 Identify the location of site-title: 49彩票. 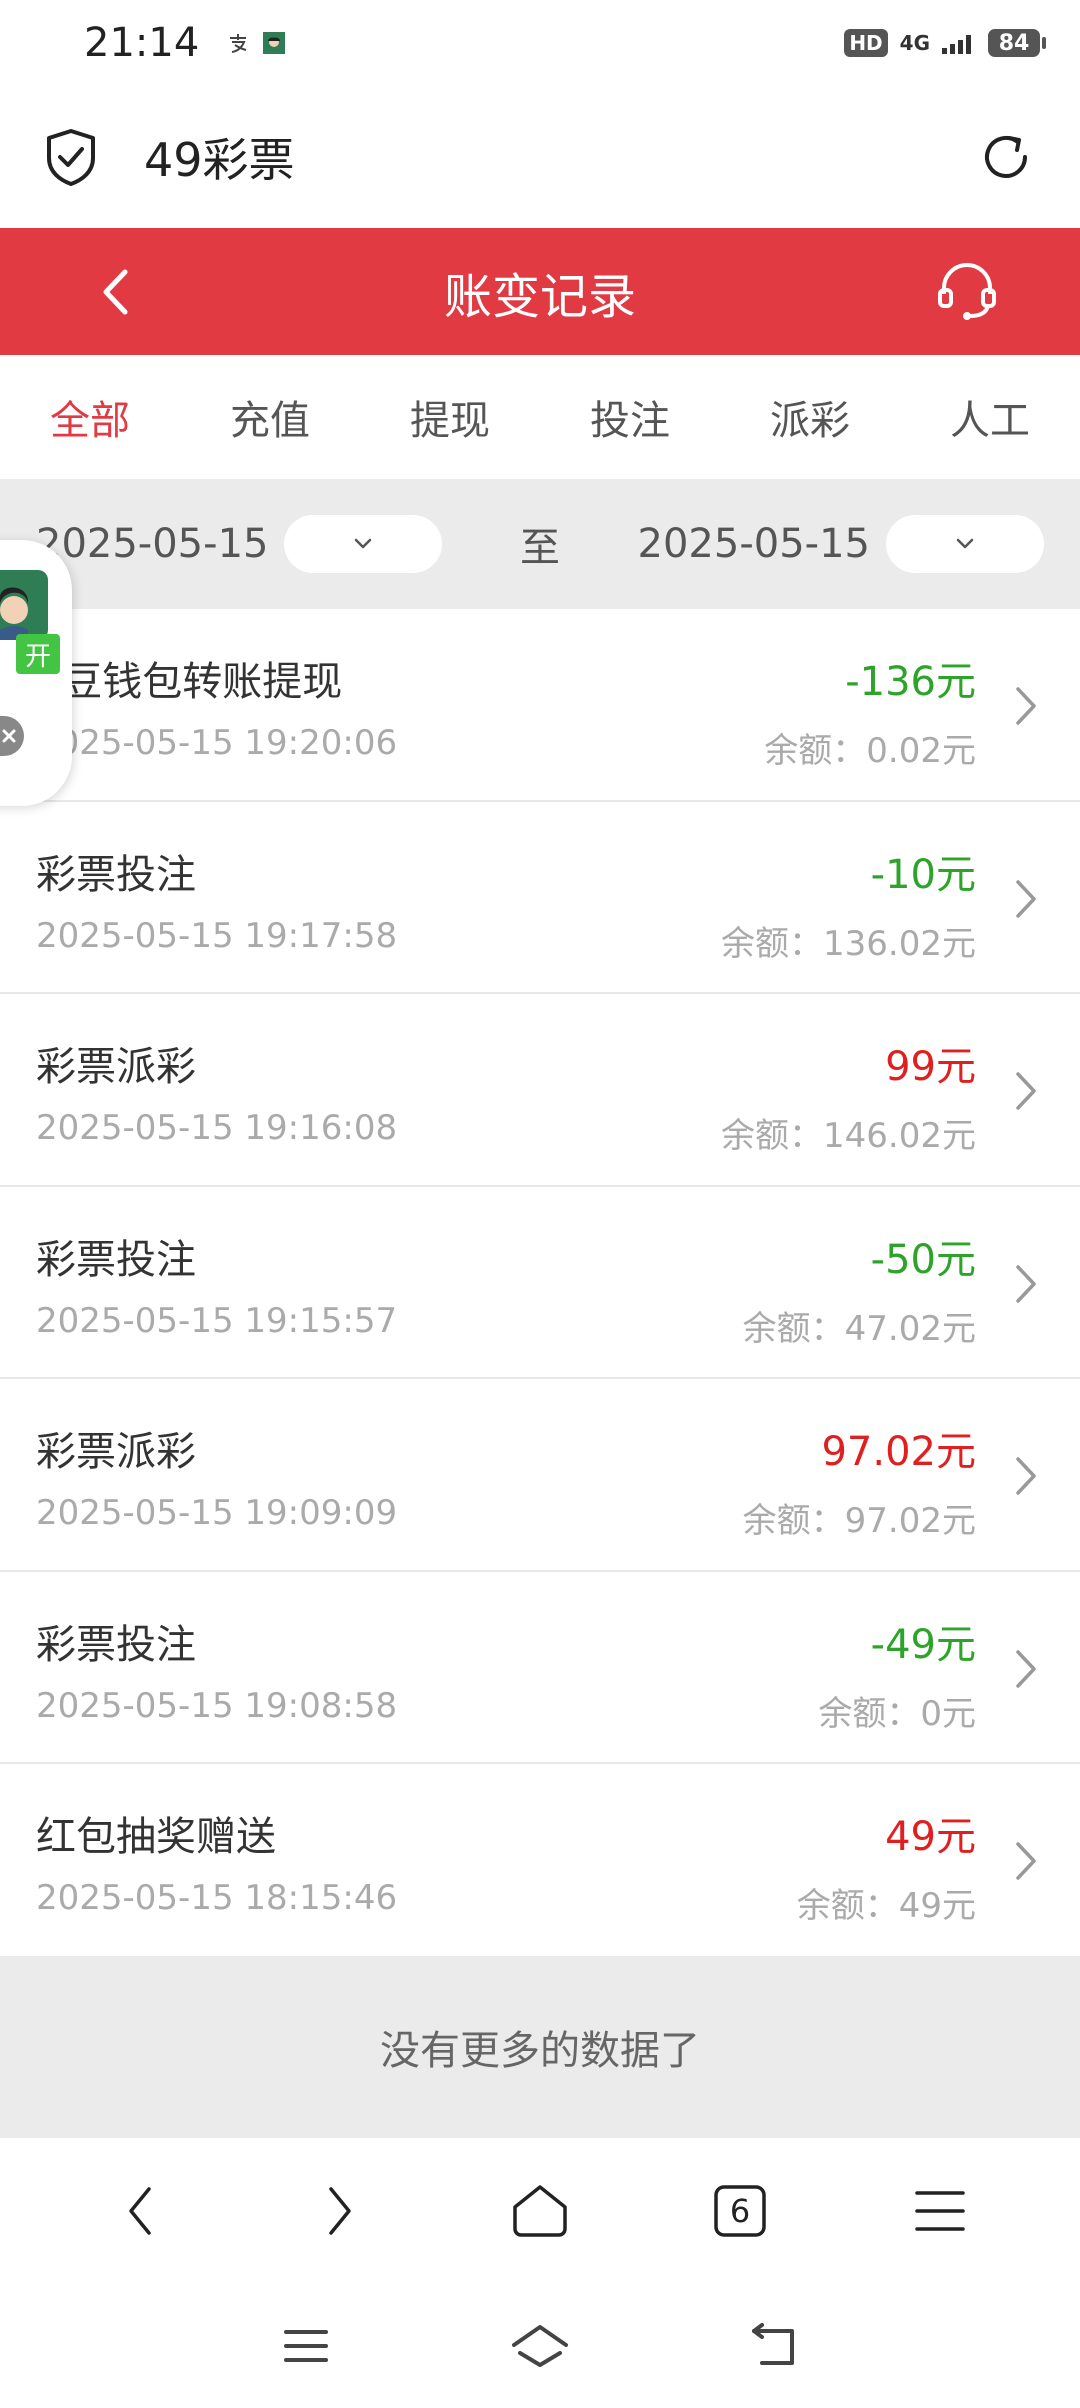
(219, 160).